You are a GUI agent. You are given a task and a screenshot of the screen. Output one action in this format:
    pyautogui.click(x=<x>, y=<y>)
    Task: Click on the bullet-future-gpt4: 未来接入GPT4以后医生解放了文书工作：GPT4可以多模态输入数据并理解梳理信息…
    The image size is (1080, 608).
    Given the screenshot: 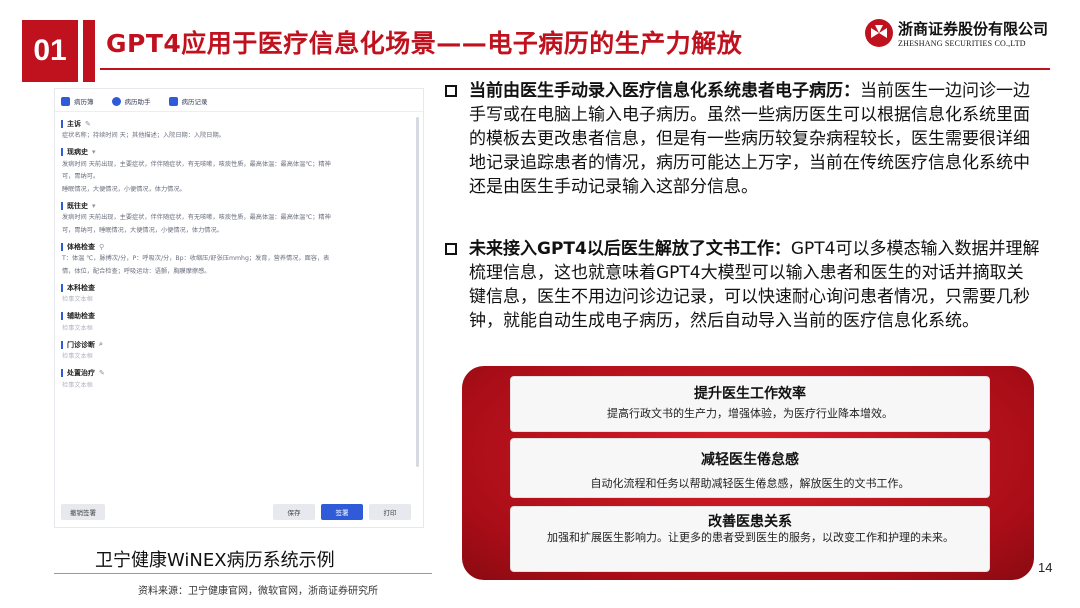 What is the action you would take?
    pyautogui.click(x=742, y=285)
    